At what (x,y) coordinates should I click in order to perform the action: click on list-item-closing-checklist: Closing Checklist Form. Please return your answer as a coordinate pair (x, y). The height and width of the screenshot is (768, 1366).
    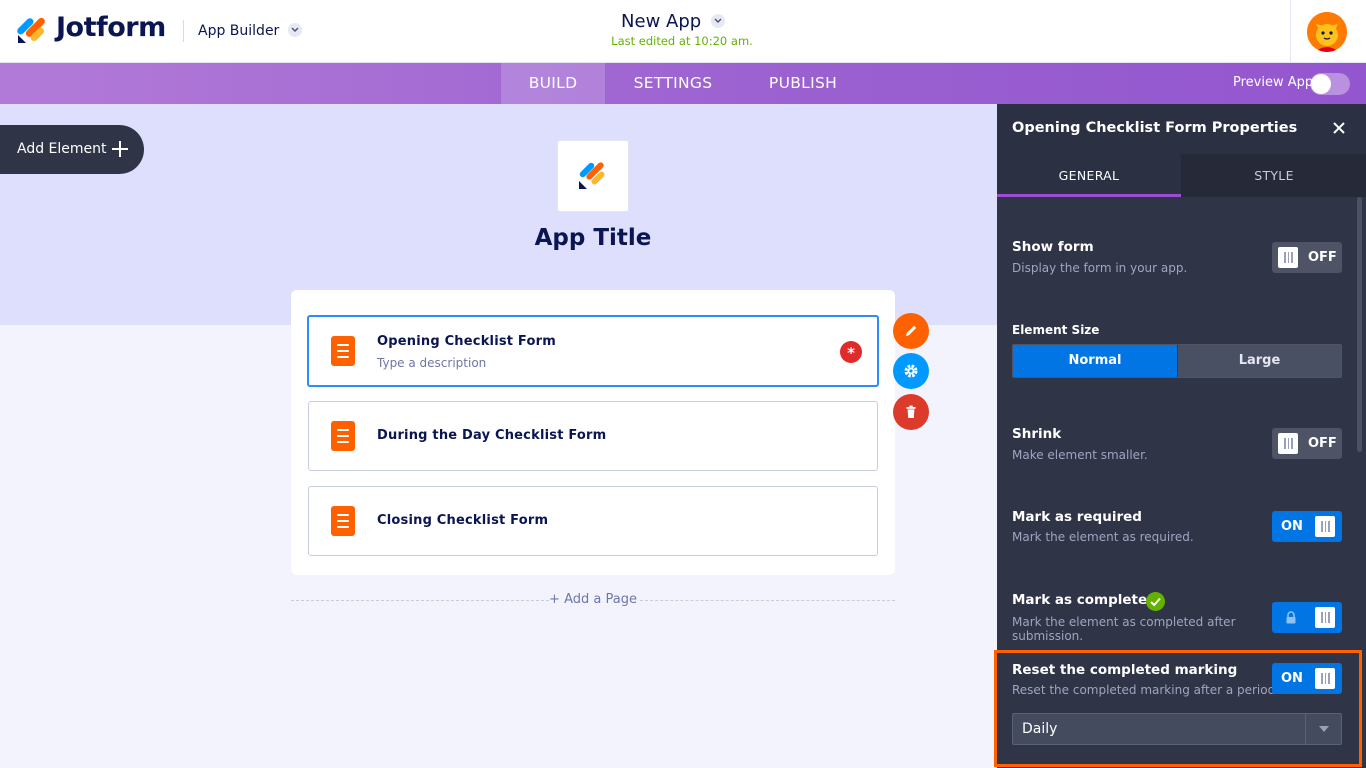
    Looking at the image, I should click on (593, 521).